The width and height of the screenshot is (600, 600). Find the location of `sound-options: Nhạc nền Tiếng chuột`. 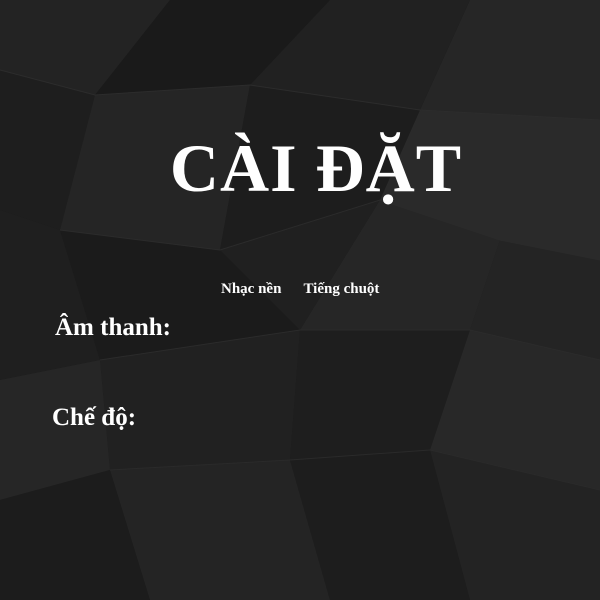

sound-options: Nhạc nền Tiếng chuột is located at coordinates (300, 289).